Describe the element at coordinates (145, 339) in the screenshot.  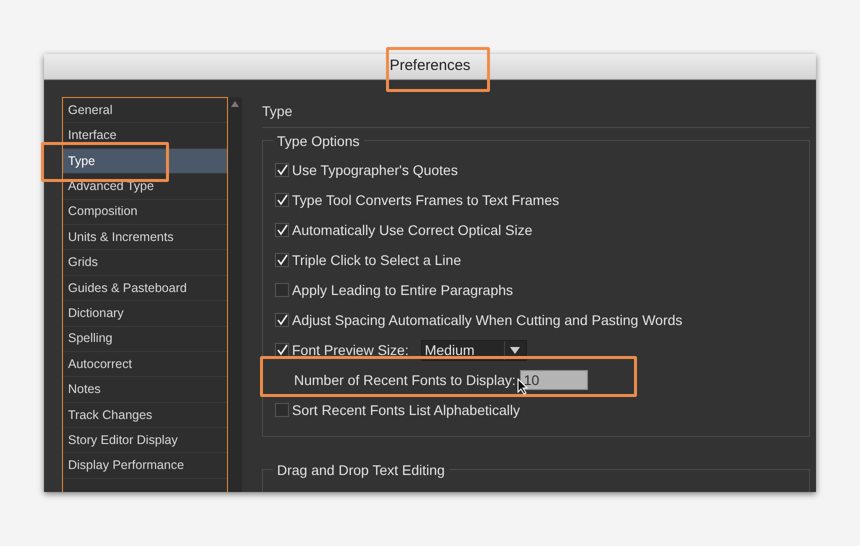
I see `category-item: Spelling` at that location.